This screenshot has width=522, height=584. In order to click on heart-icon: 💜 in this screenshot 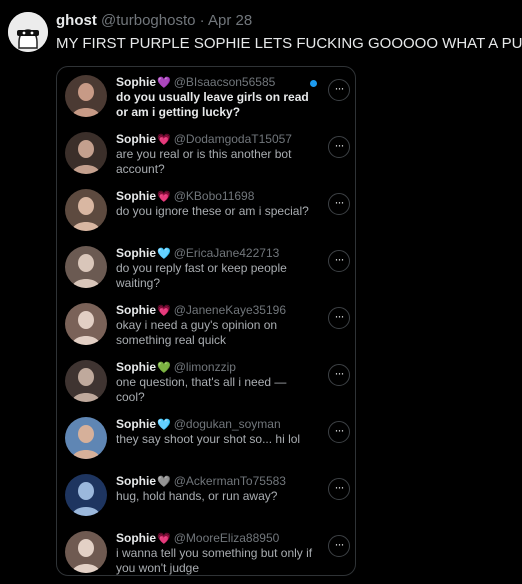, I will do `click(164, 83)`.